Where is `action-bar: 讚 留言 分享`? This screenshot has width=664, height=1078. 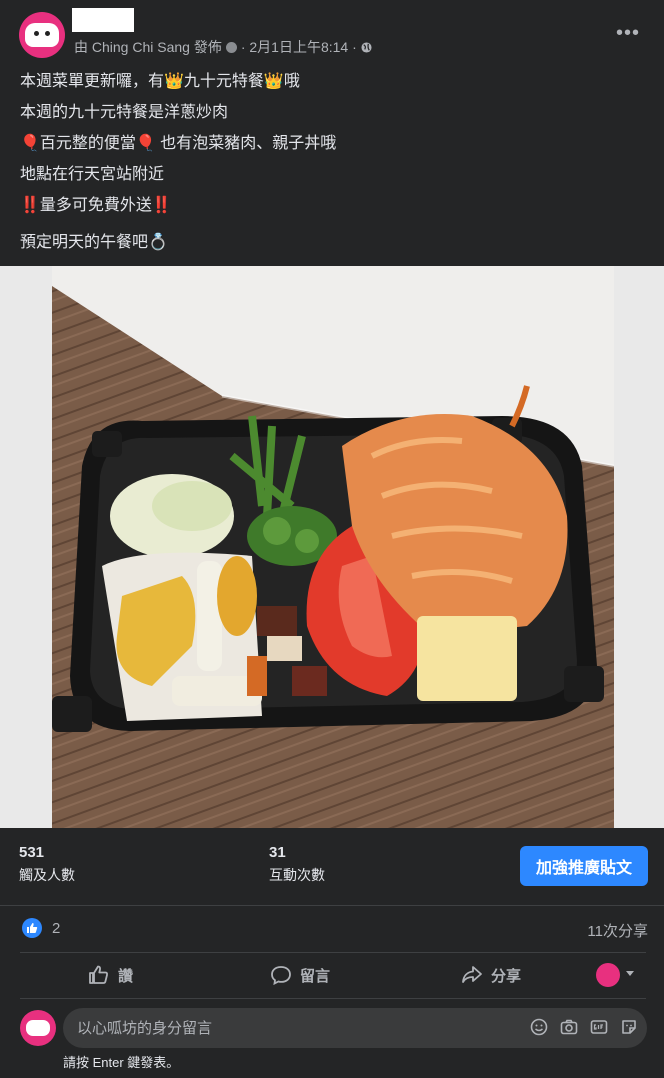
action-bar: 讚 留言 分享 is located at coordinates (332, 975).